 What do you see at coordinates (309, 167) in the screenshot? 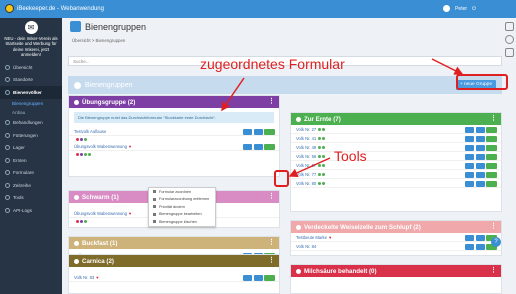
I see `arrow-to-tools` at bounding box center [309, 167].